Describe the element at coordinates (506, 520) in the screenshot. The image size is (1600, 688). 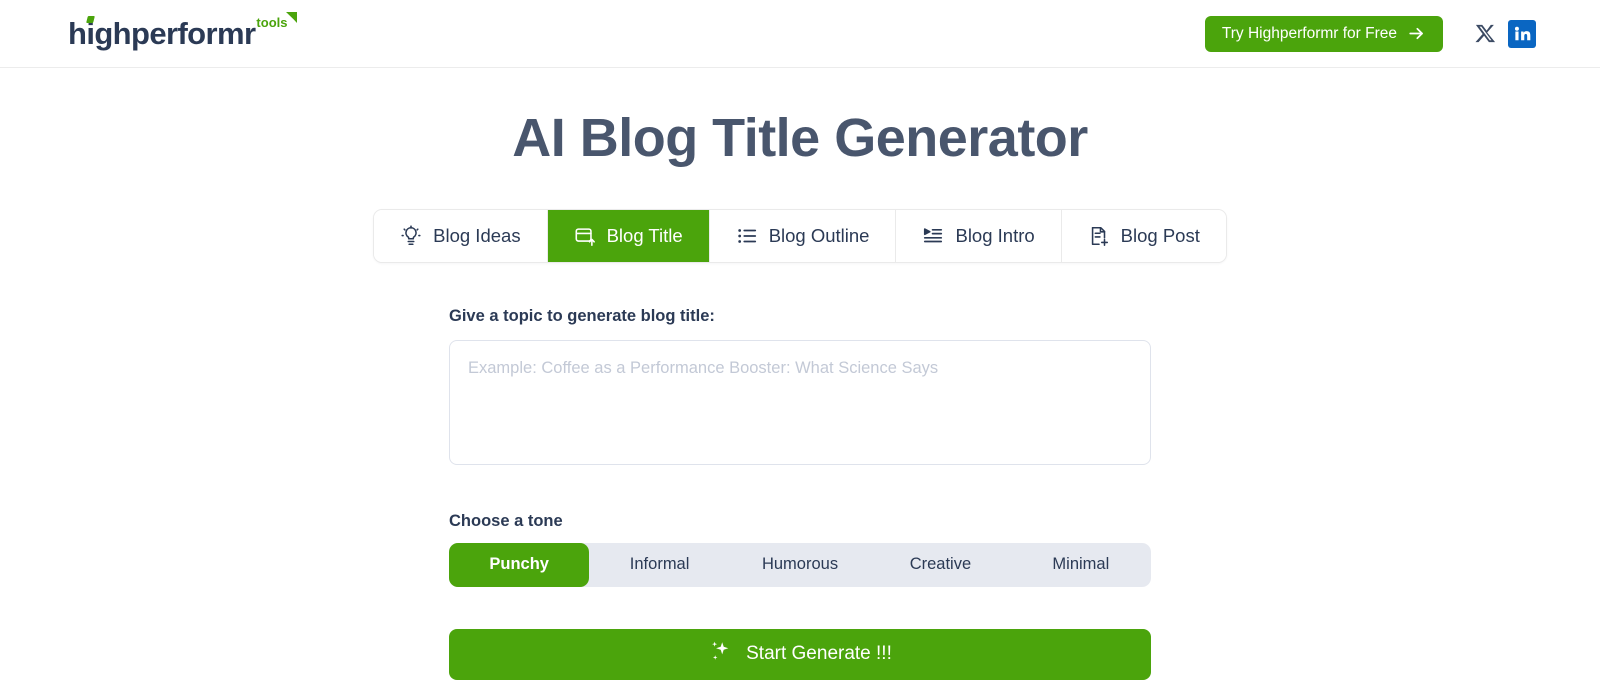
I see `tone-label: Choose a tone` at that location.